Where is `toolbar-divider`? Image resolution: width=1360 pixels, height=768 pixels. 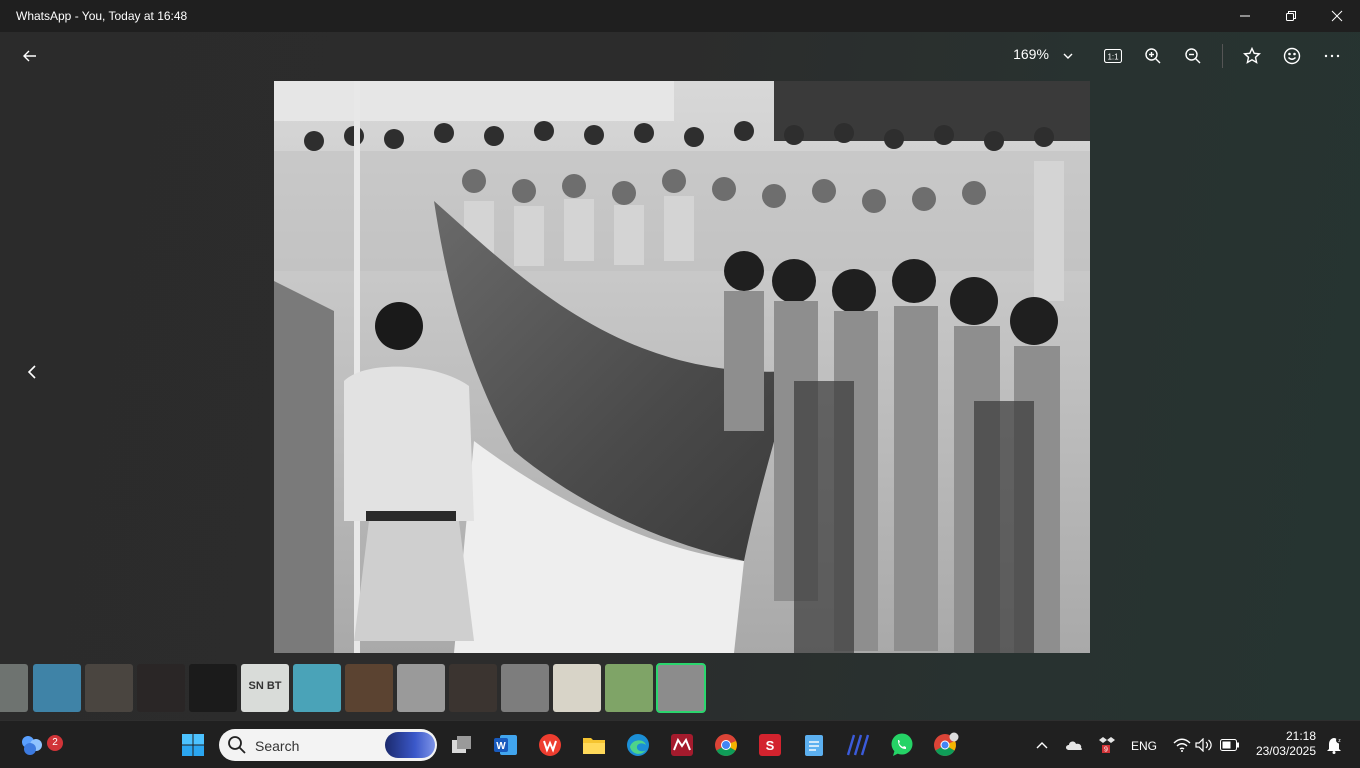
toolbar-divider is located at coordinates (1222, 56).